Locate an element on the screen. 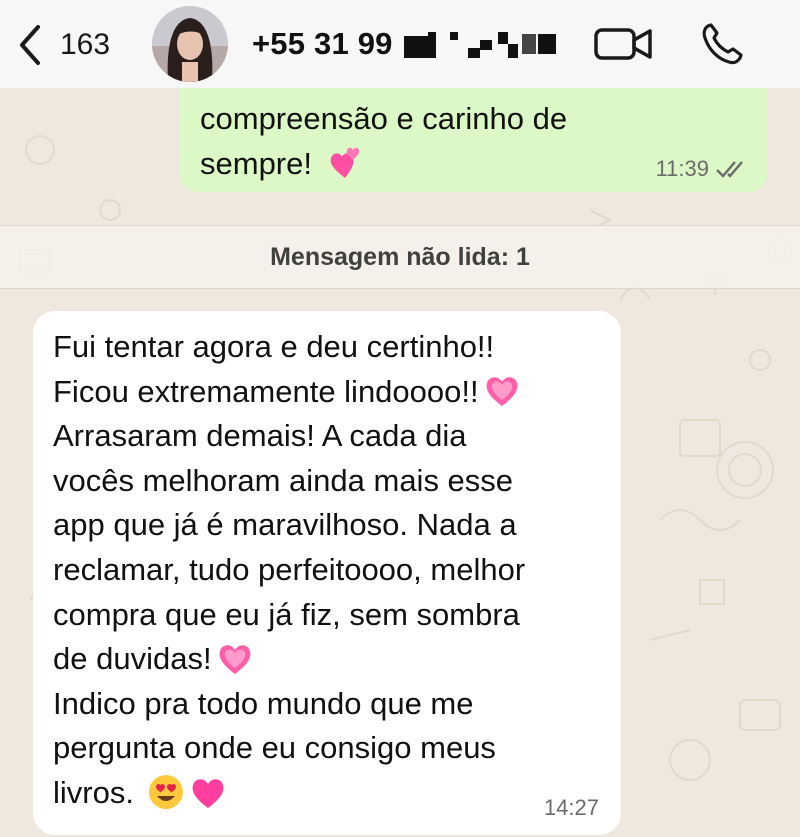 Image resolution: width=800 pixels, height=837 pixels. message-line-with-emoji: livros. is located at coordinates (330, 793).